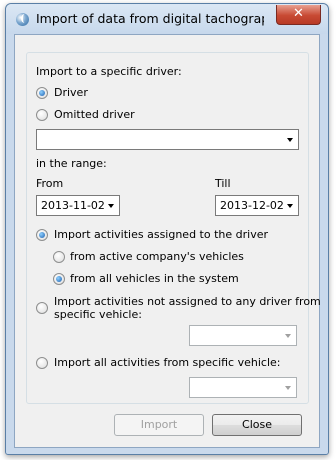 The width and height of the screenshot is (336, 460). I want to click on active-company-label: from active company's vehicles, so click(157, 256).